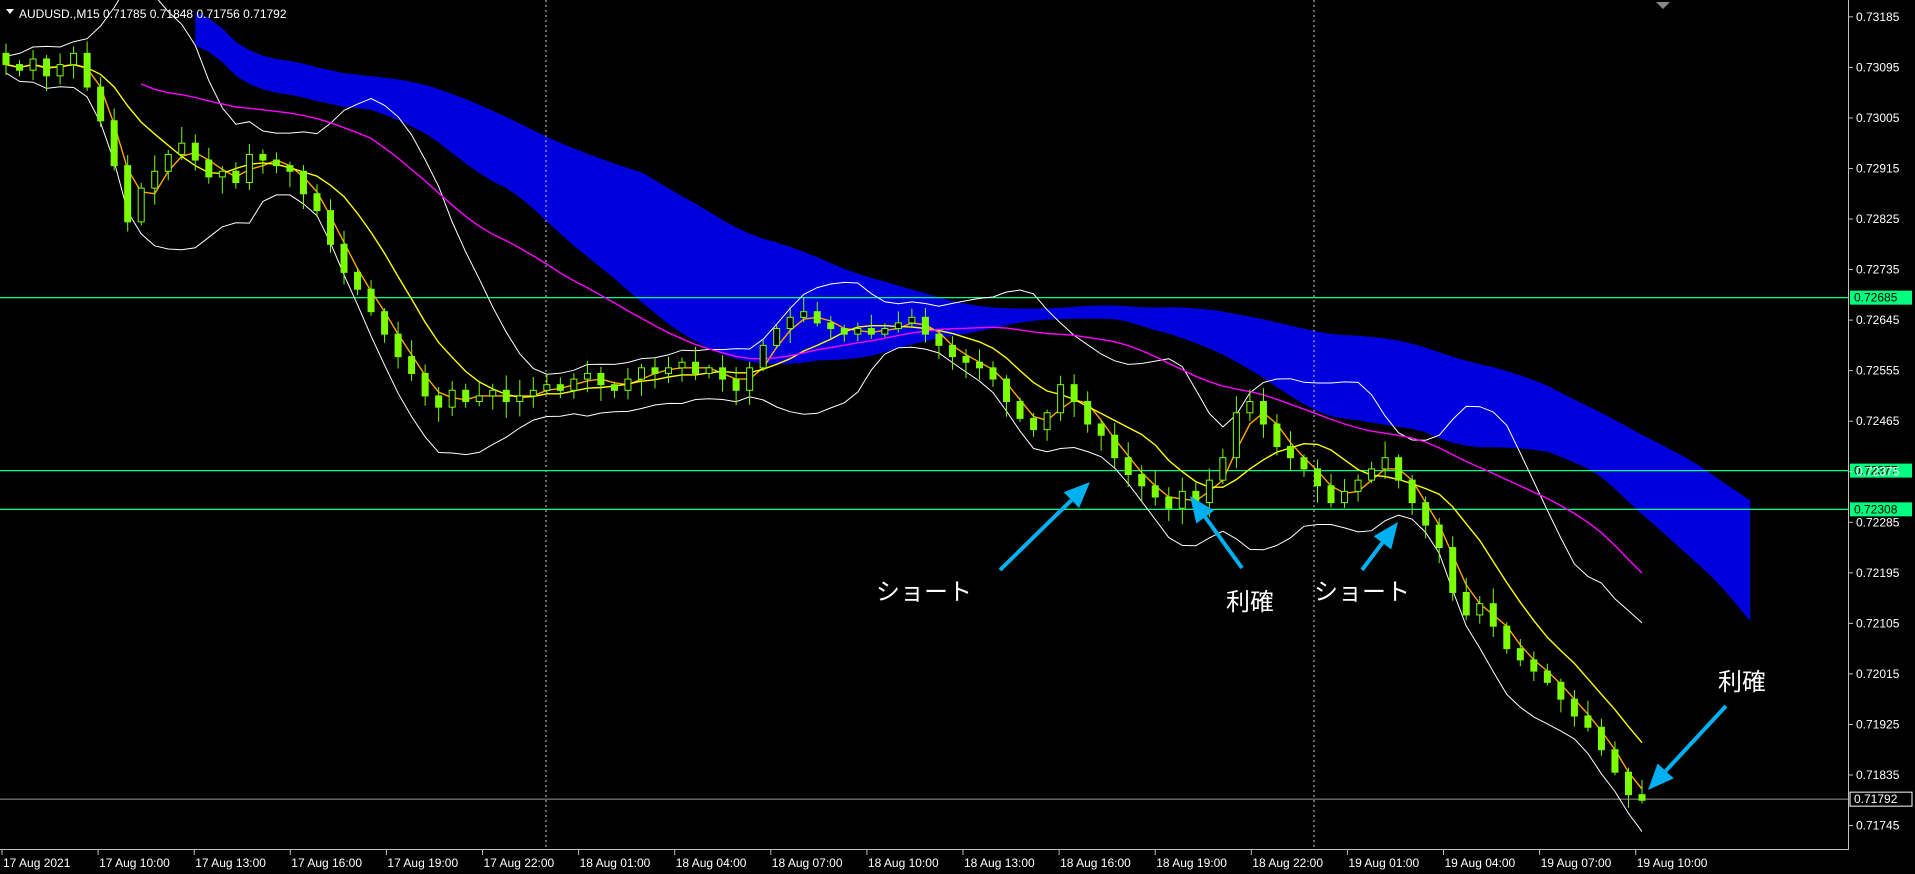 The width and height of the screenshot is (1915, 874). What do you see at coordinates (1878, 775) in the screenshot?
I see `y-tick-label: 0.71835` at bounding box center [1878, 775].